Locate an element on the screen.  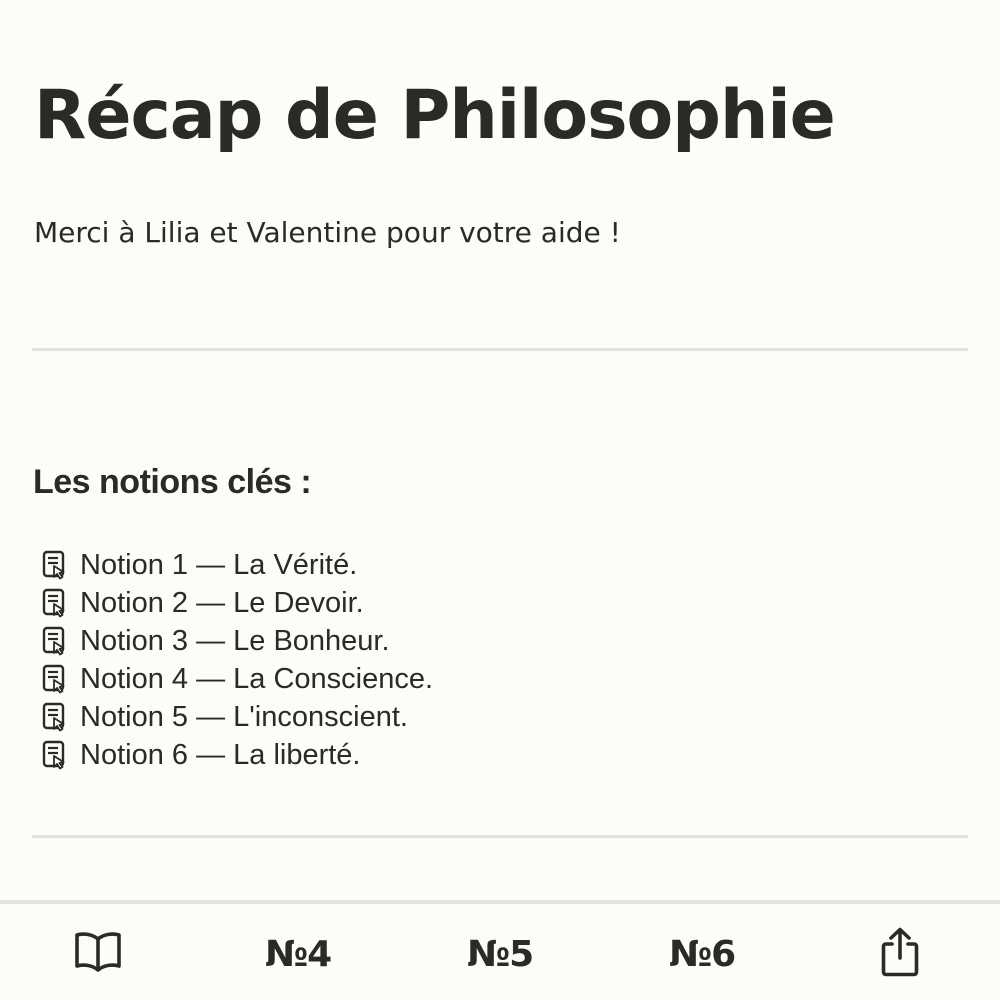
list-item: Notion 3 — Le Bonheur. is located at coordinates (237, 641).